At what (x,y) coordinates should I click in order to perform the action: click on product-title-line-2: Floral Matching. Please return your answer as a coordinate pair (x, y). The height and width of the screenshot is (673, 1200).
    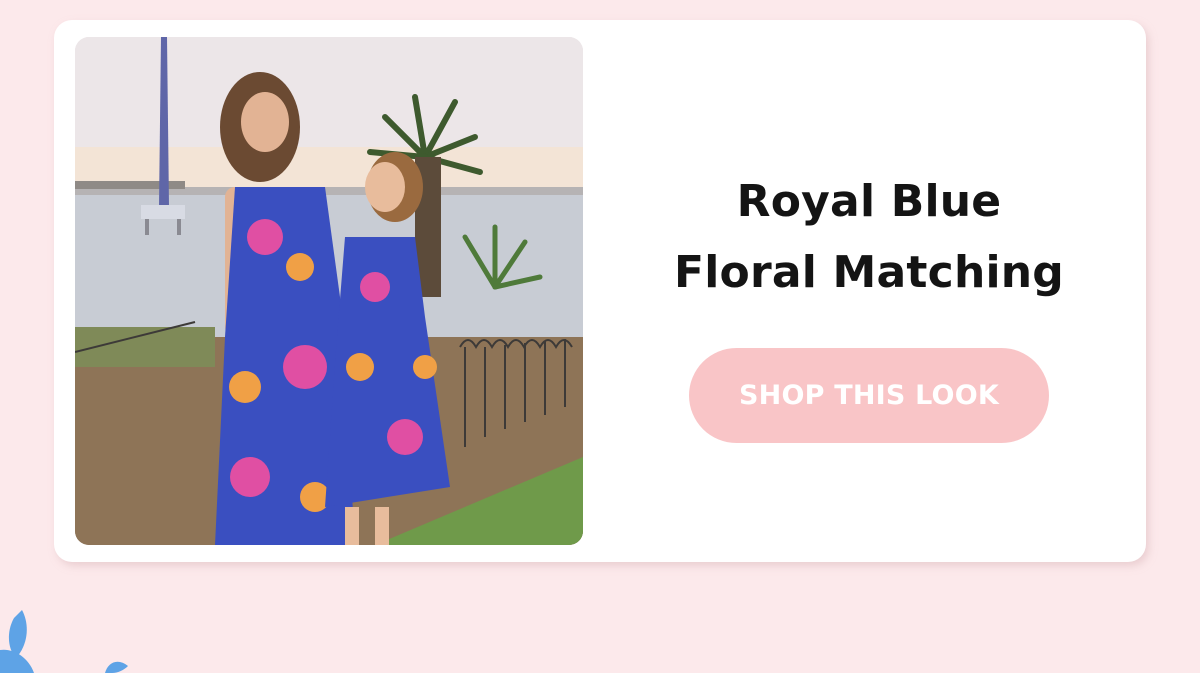
    Looking at the image, I should click on (869, 272).